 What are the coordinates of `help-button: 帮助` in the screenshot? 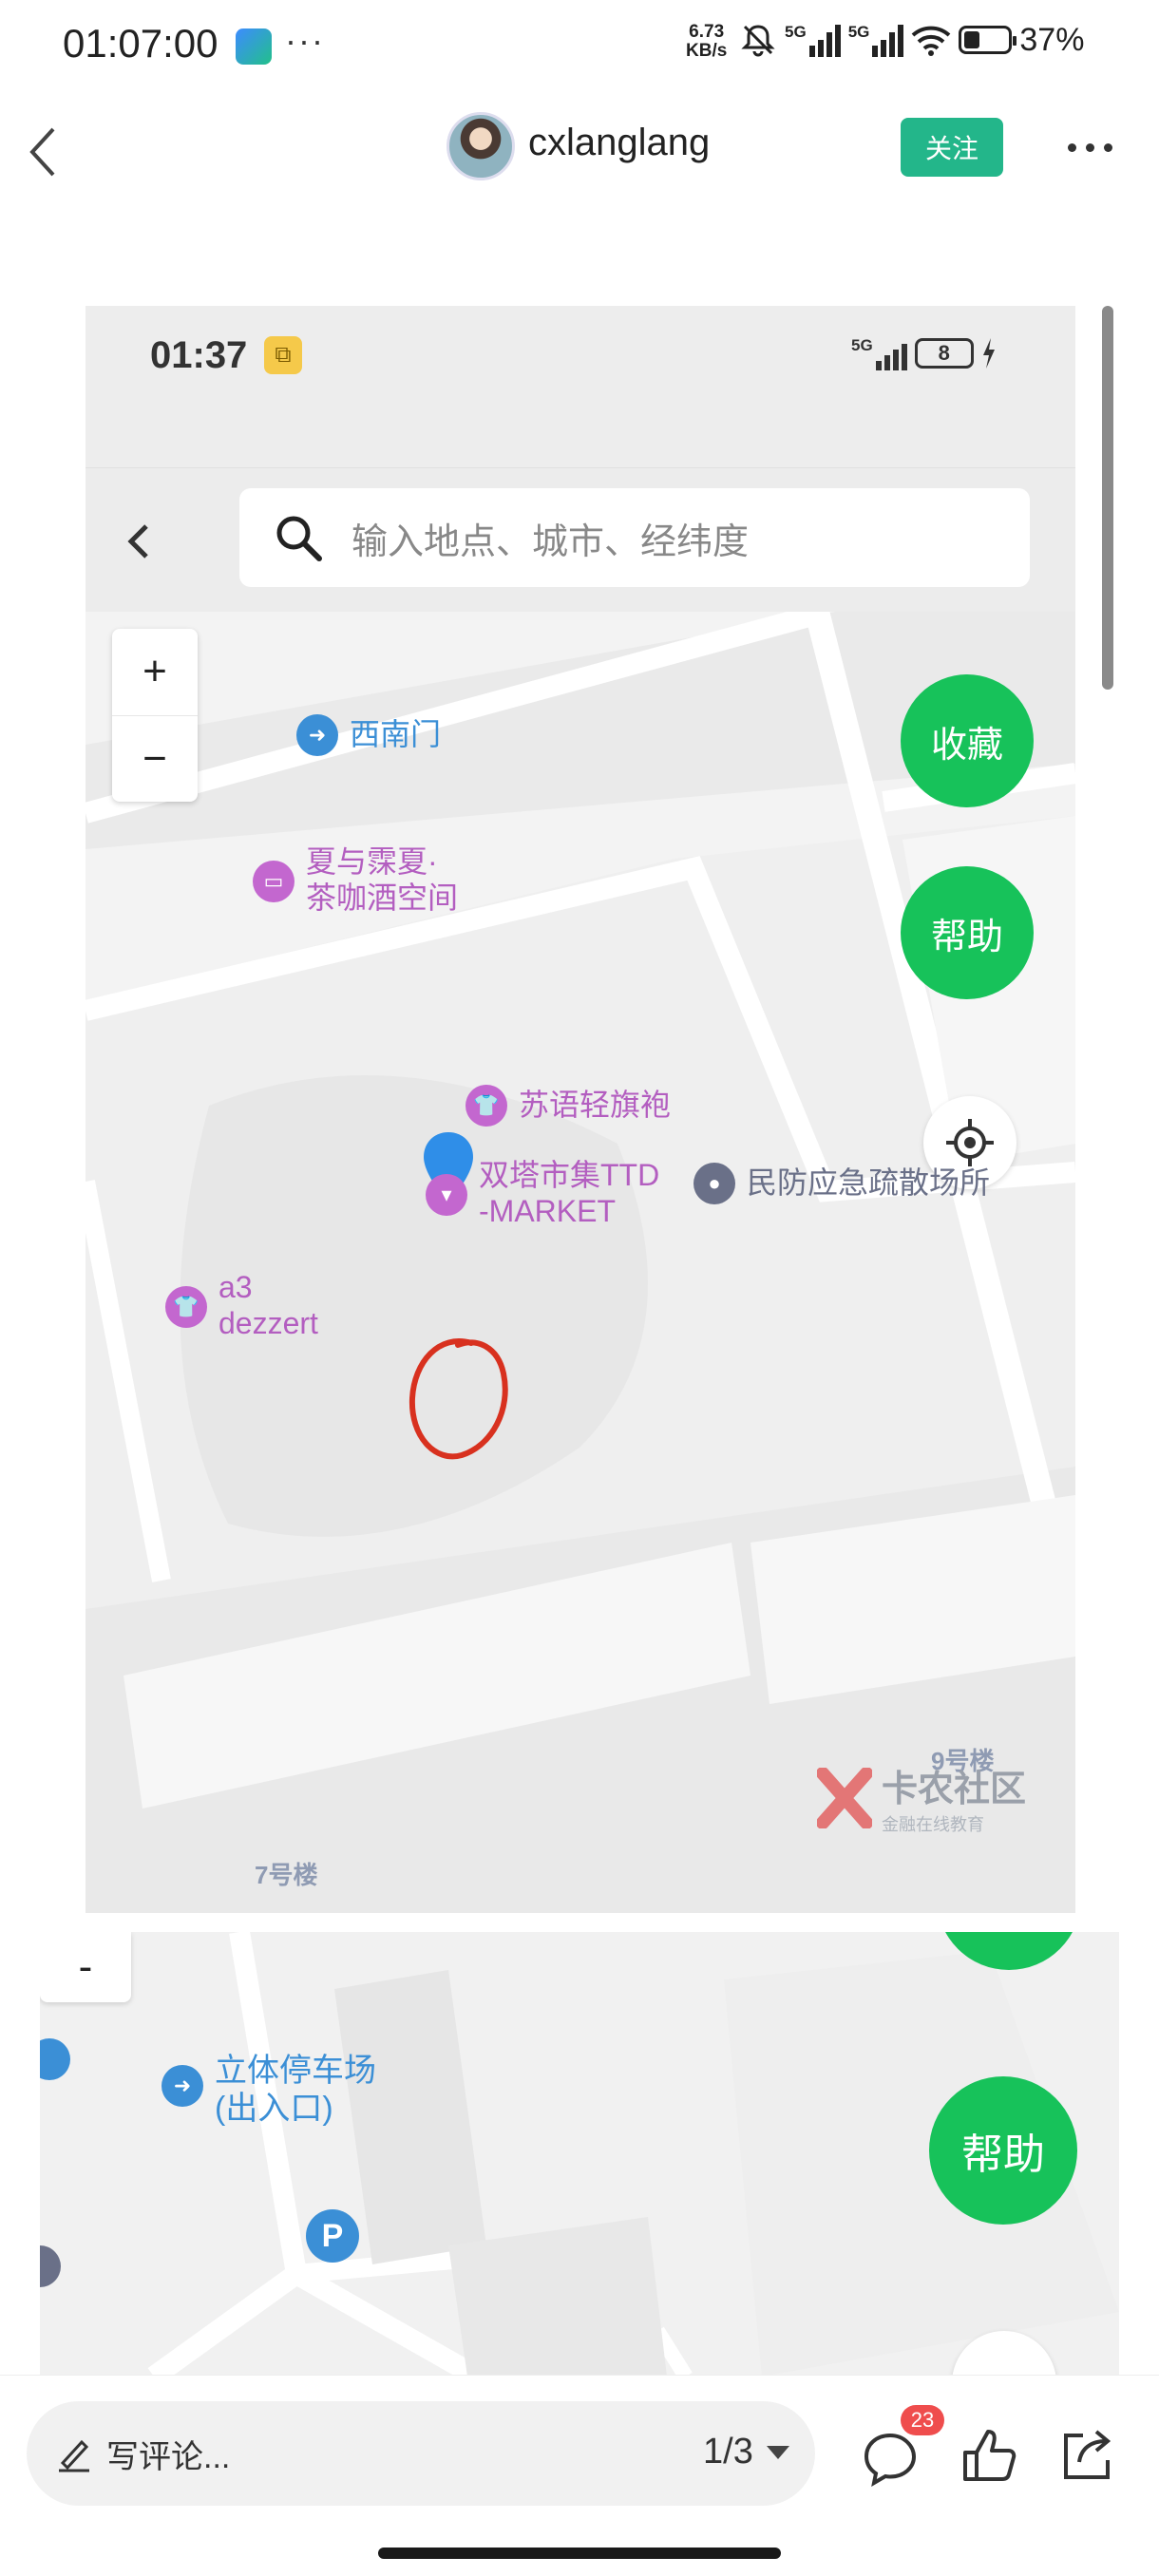 It's located at (967, 932).